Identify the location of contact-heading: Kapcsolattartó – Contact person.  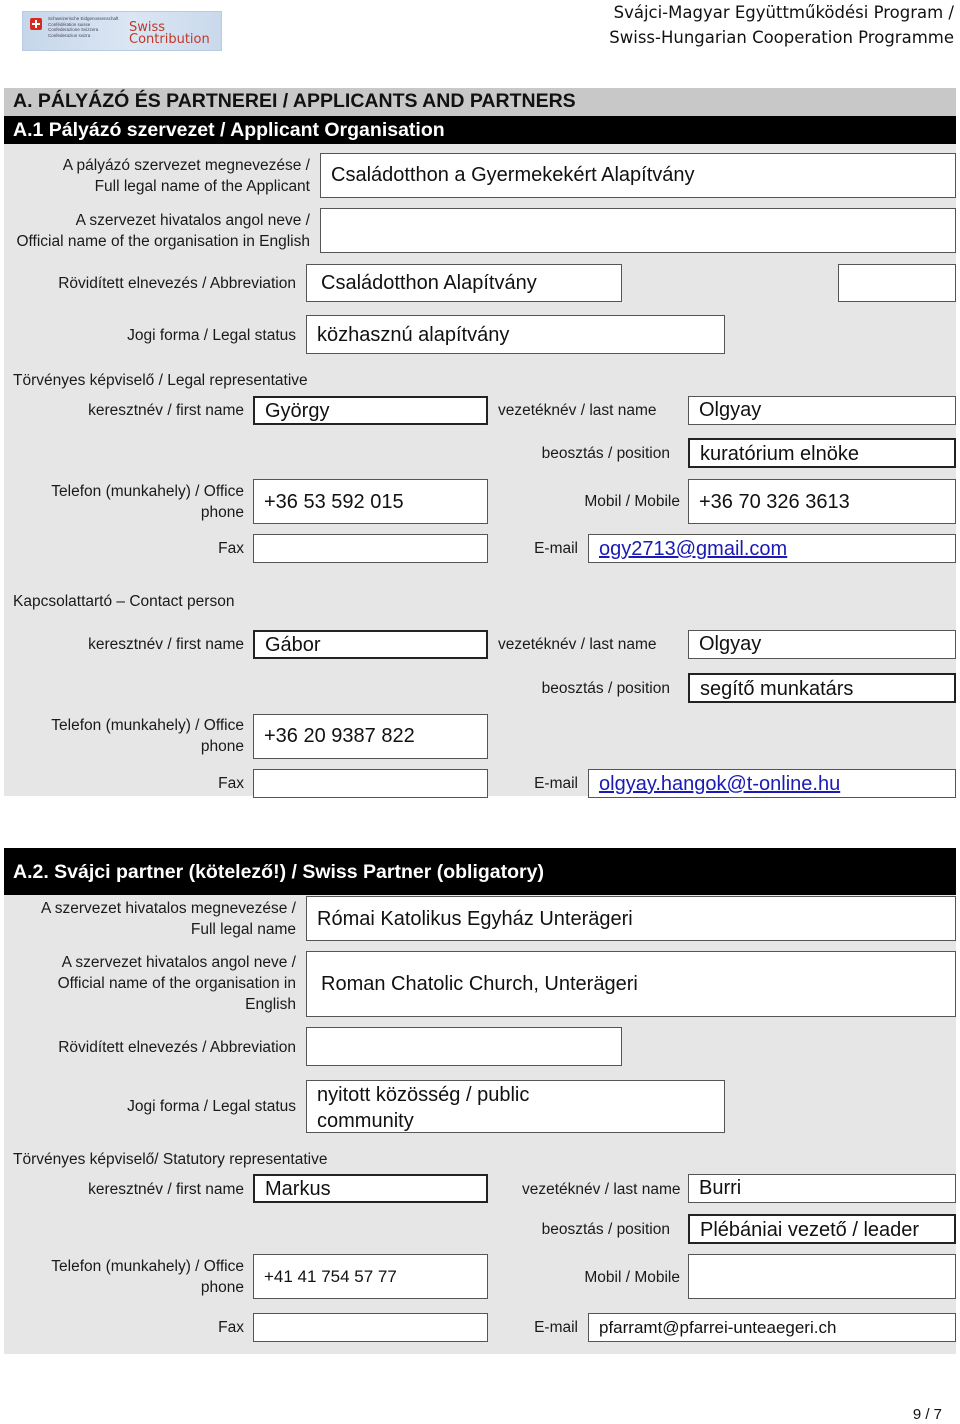
(124, 601).